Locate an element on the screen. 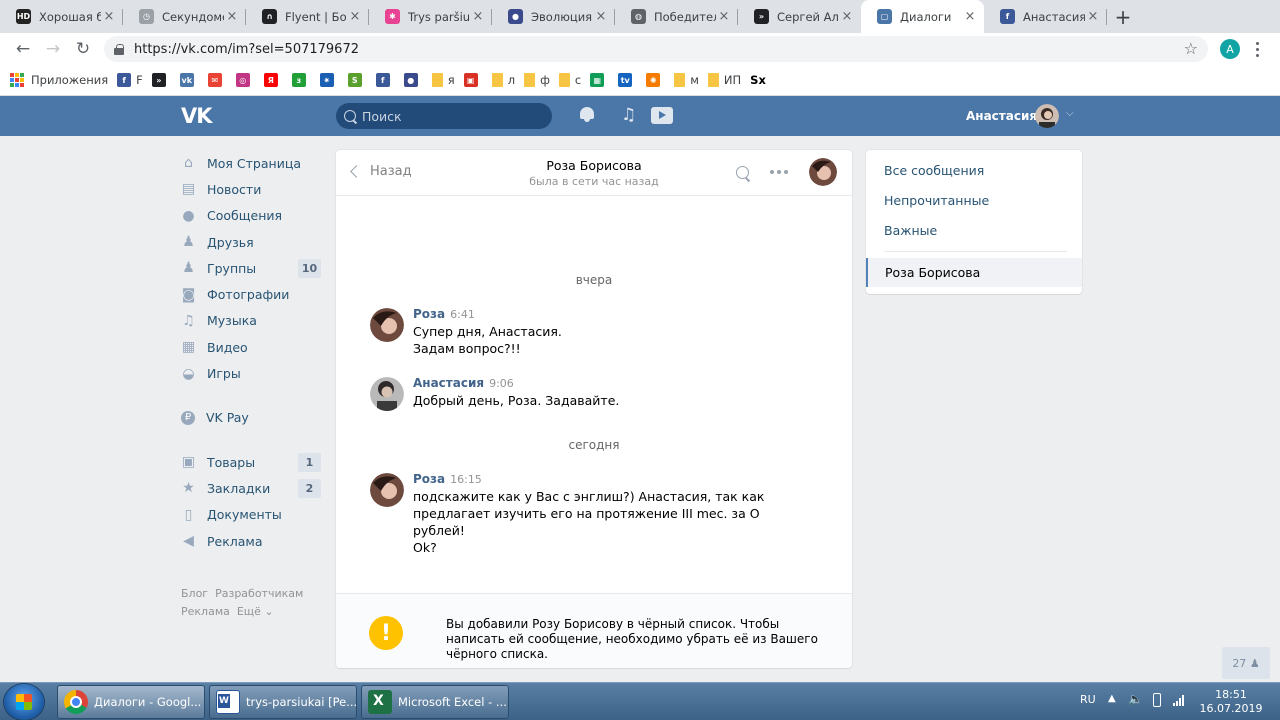 This screenshot has width=1280, height=720. bookmark-item: ✷ is located at coordinates (329, 80).